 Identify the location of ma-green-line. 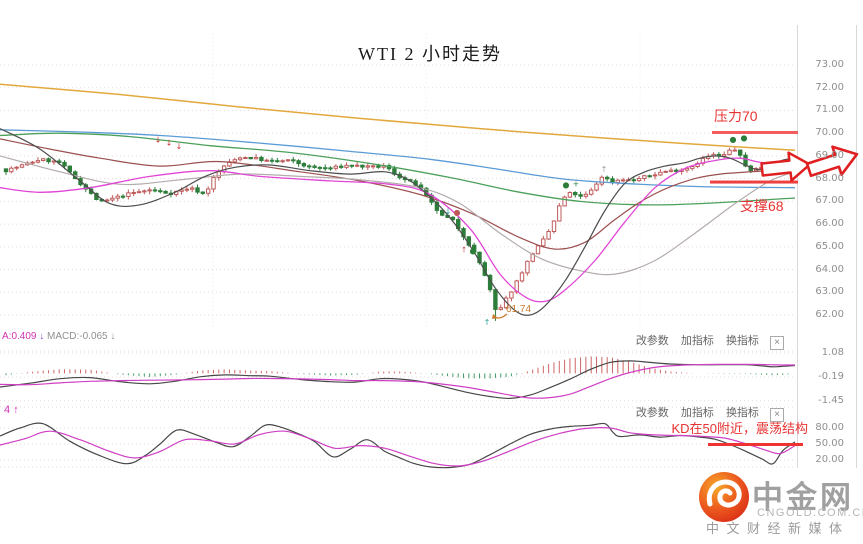
(398, 169).